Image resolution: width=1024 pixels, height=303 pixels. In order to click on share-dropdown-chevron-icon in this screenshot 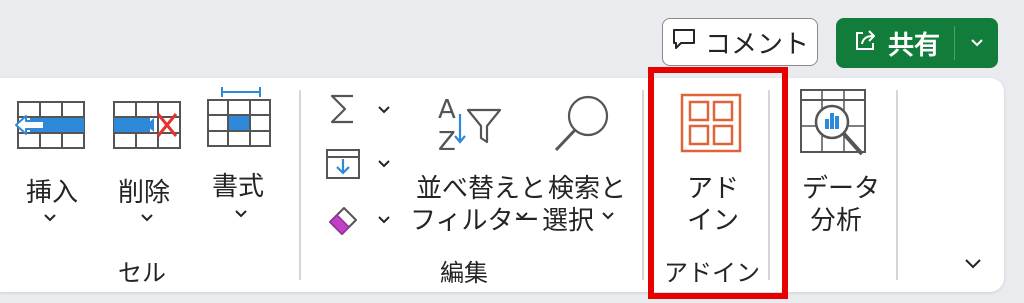, I will do `click(976, 43)`.